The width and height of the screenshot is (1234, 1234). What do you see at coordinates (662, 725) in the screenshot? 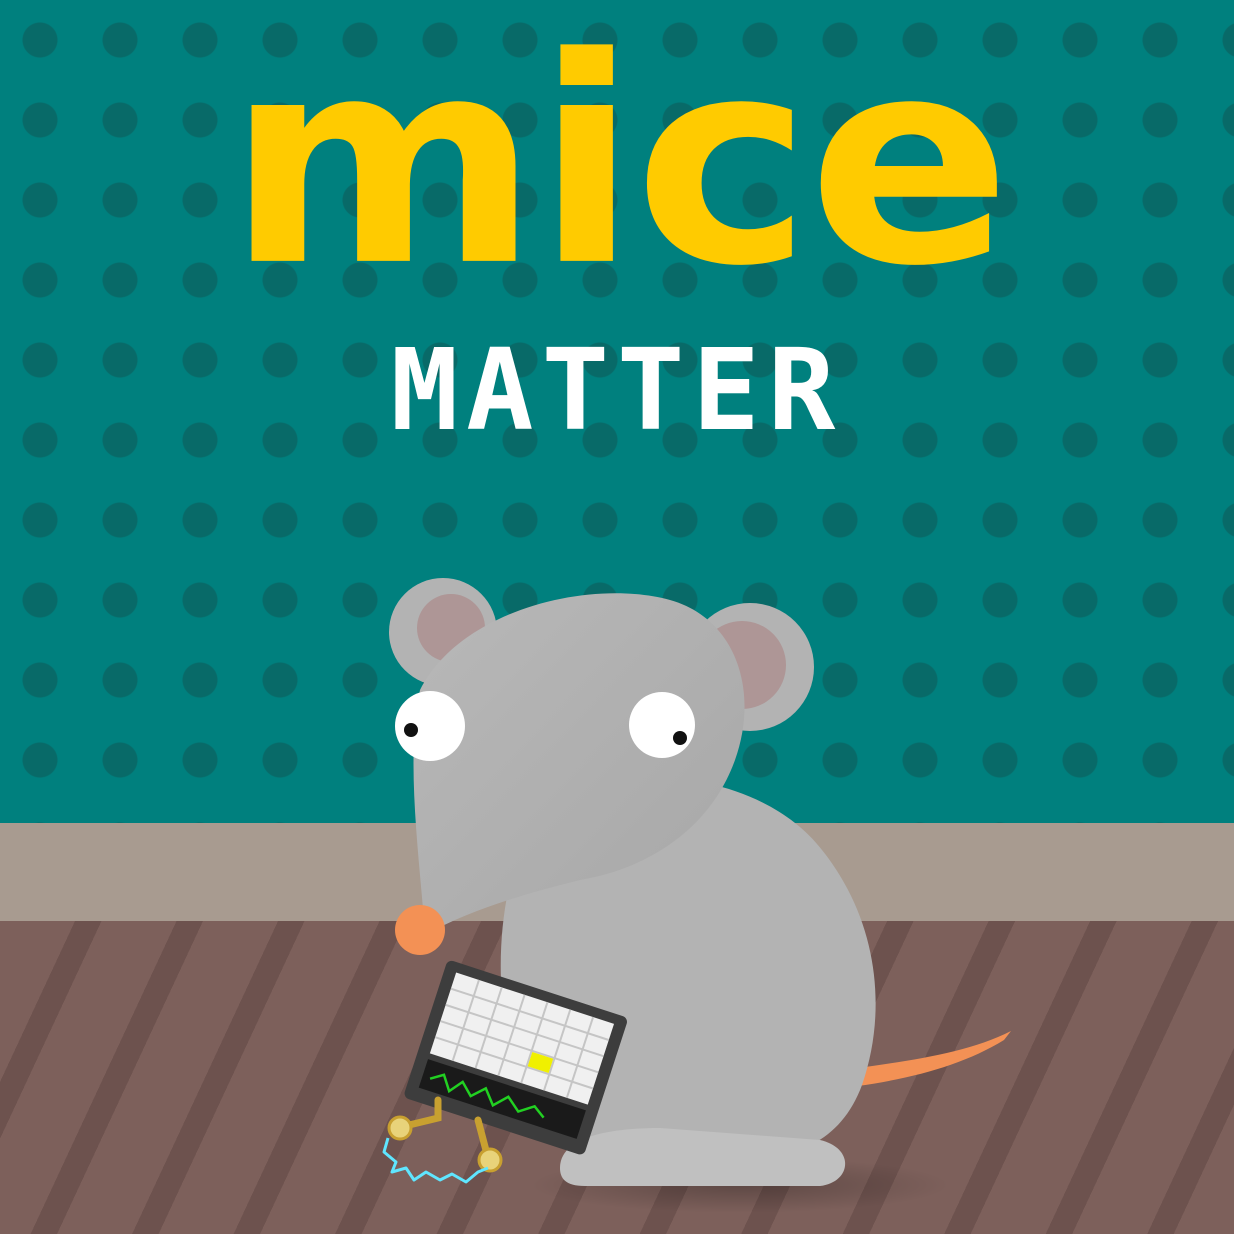
I see `mouse-eye-right` at bounding box center [662, 725].